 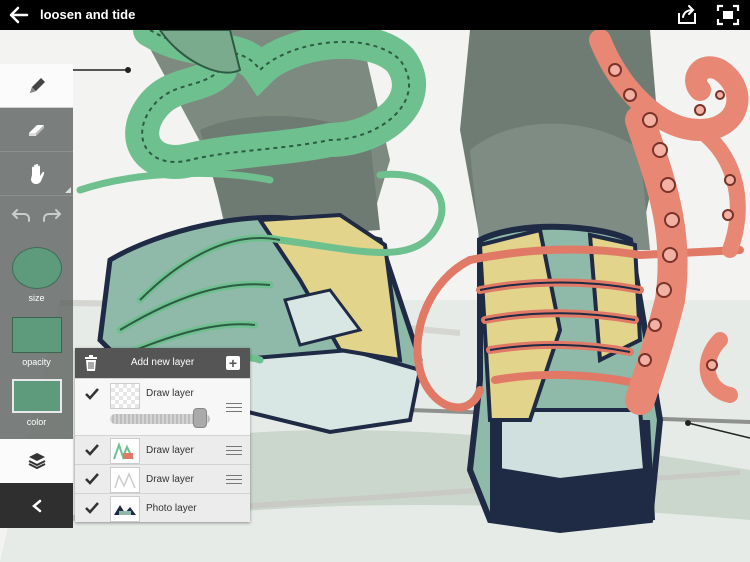 I want to click on hand-icon, so click(x=37, y=173).